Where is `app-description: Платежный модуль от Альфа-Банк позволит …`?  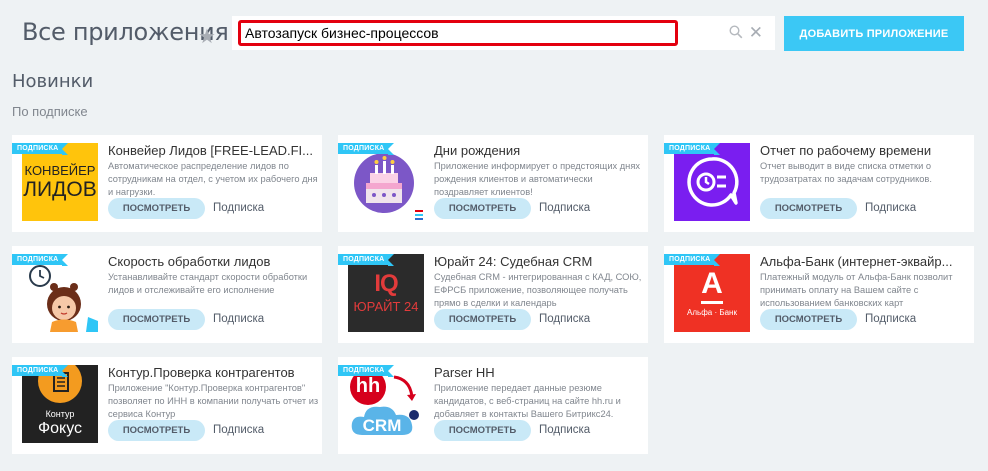 app-description: Платежный модуль от Альфа-Банк позволит … is located at coordinates (856, 290).